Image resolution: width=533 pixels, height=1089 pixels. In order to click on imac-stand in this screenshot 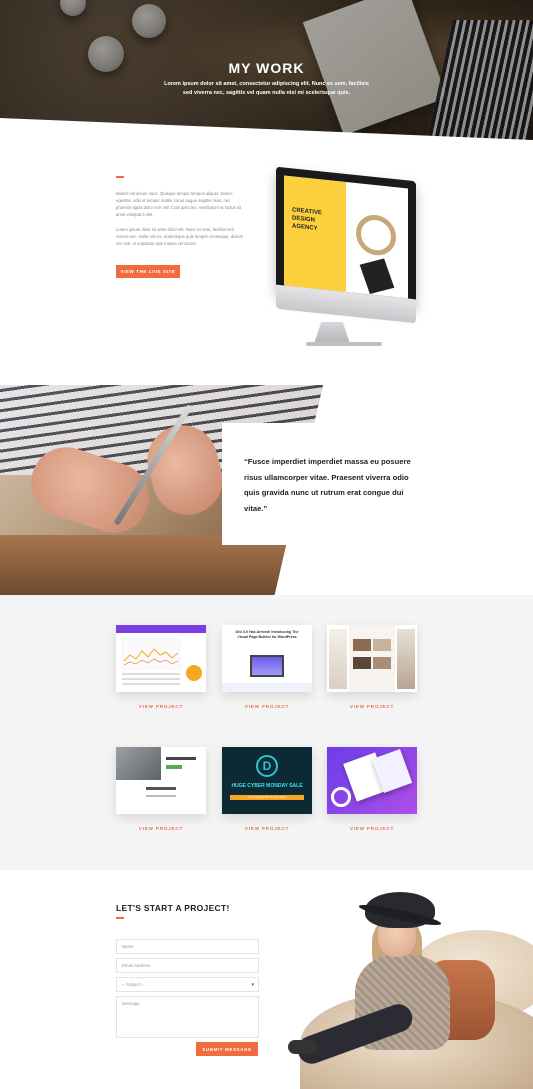, I will do `click(332, 333)`.